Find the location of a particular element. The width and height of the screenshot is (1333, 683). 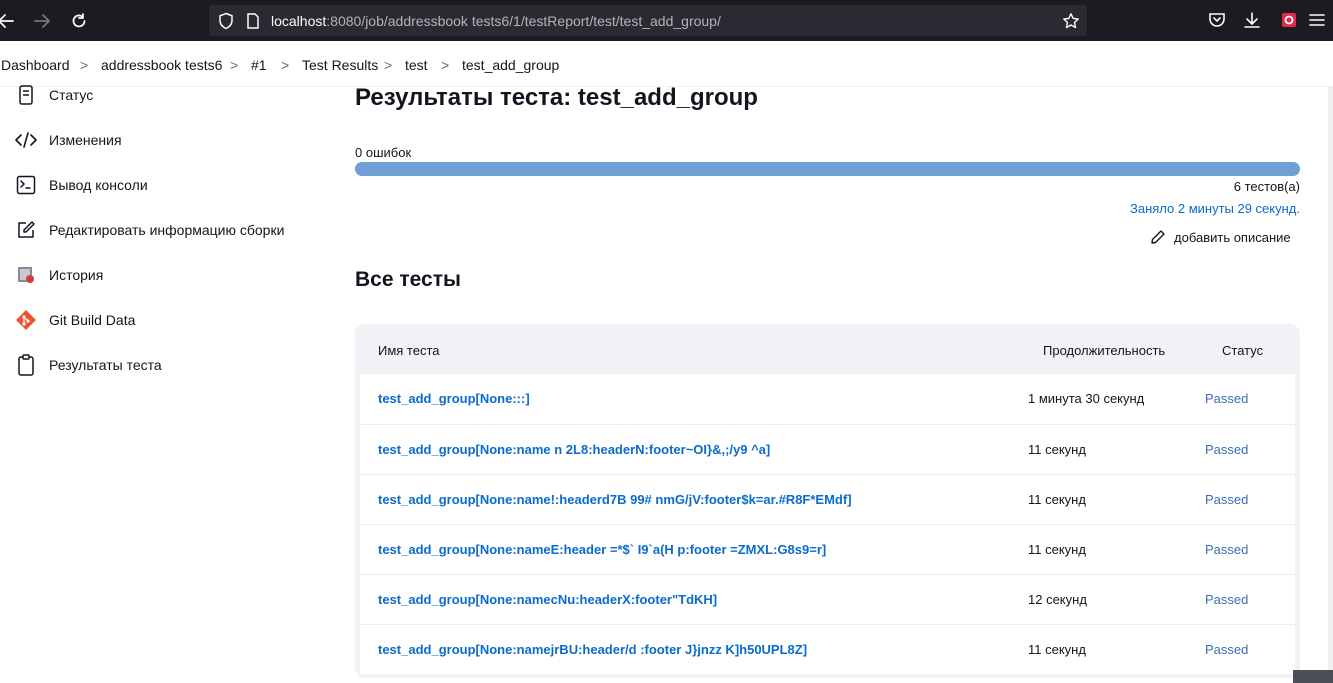

sidebar-item-label: Редактировать информацию сборки is located at coordinates (167, 230).